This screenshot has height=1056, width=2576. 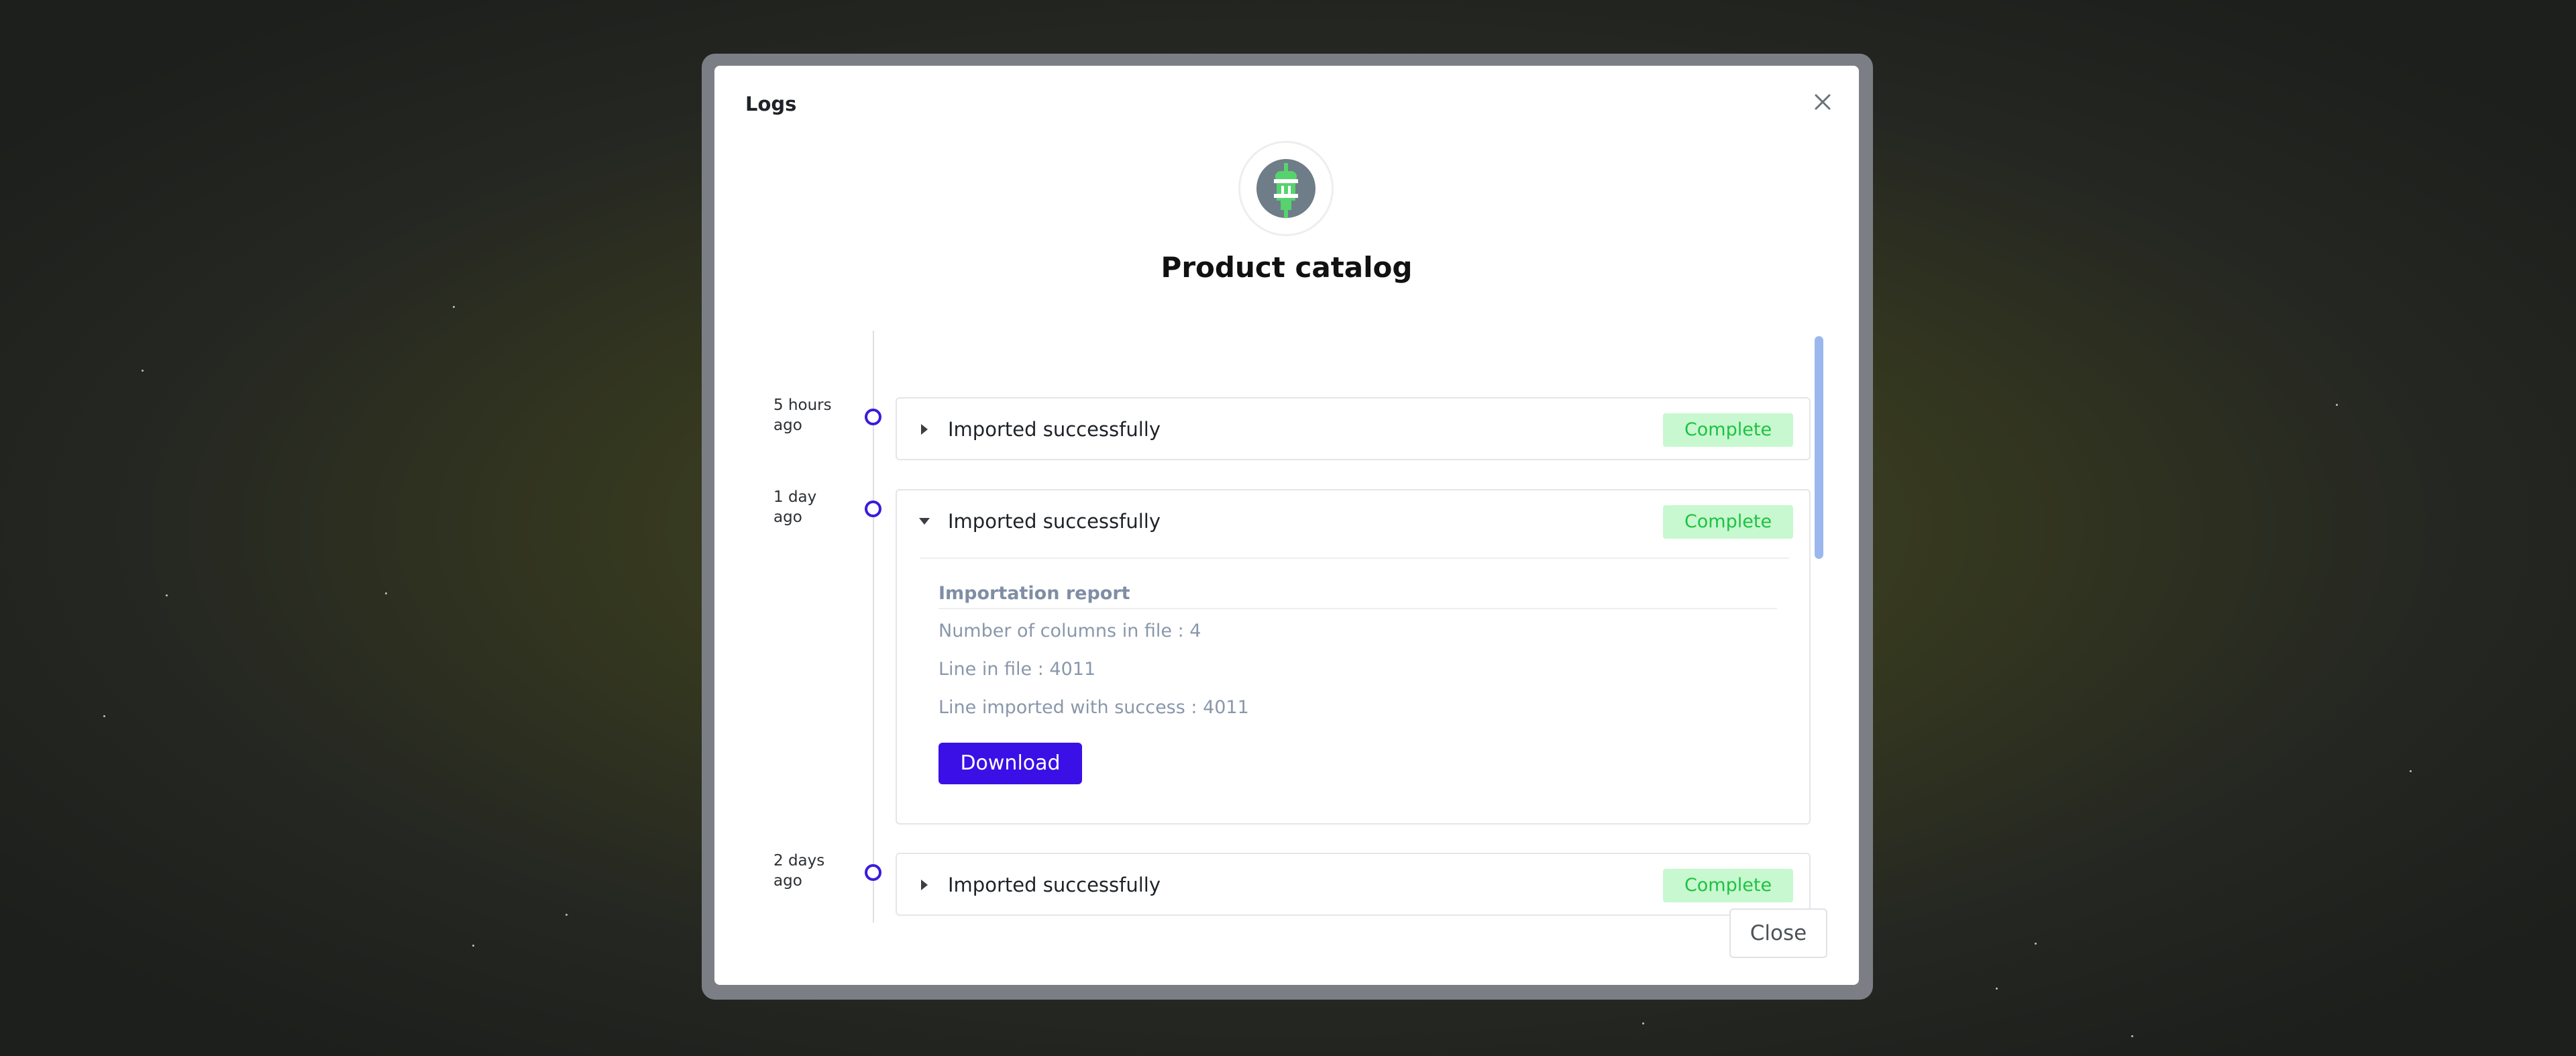 What do you see at coordinates (802, 415) in the screenshot?
I see `timeline-time: 5 hours ago` at bounding box center [802, 415].